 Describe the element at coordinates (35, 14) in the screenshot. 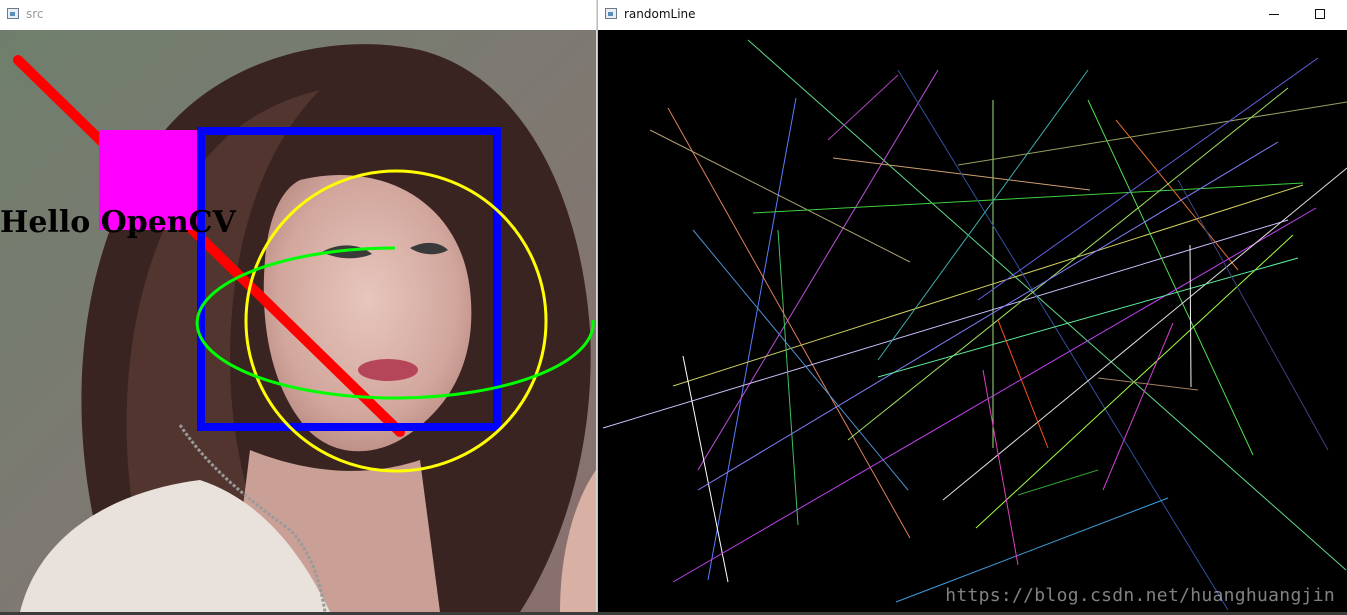

I see `src-window-title: src` at that location.